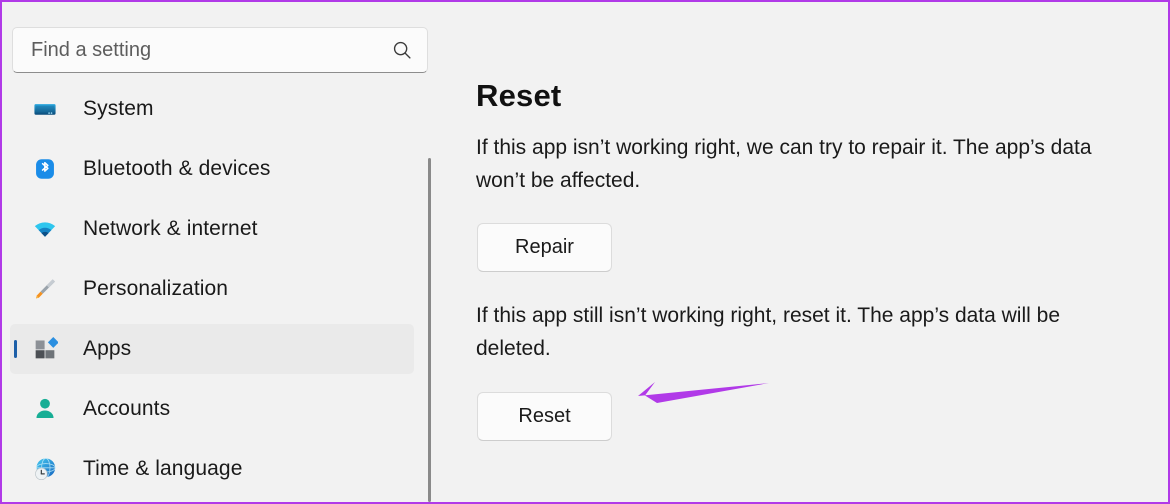 The image size is (1170, 504). I want to click on search-icon, so click(402, 50).